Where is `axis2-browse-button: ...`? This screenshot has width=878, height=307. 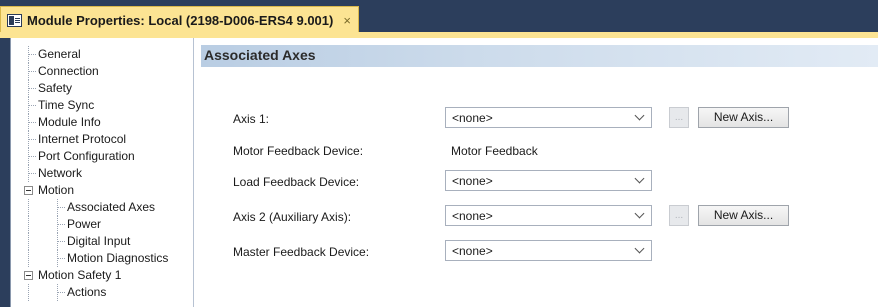
axis2-browse-button: ... is located at coordinates (679, 215).